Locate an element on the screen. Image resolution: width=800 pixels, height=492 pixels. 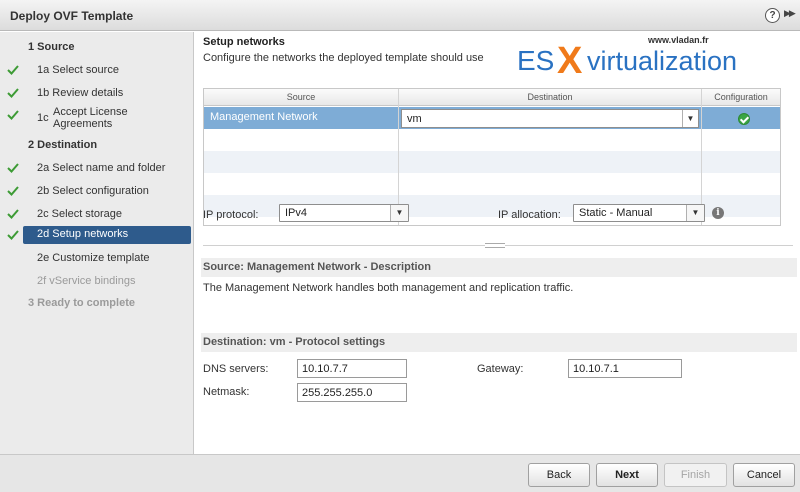
step-prefix: 1c is located at coordinates (43, 118).